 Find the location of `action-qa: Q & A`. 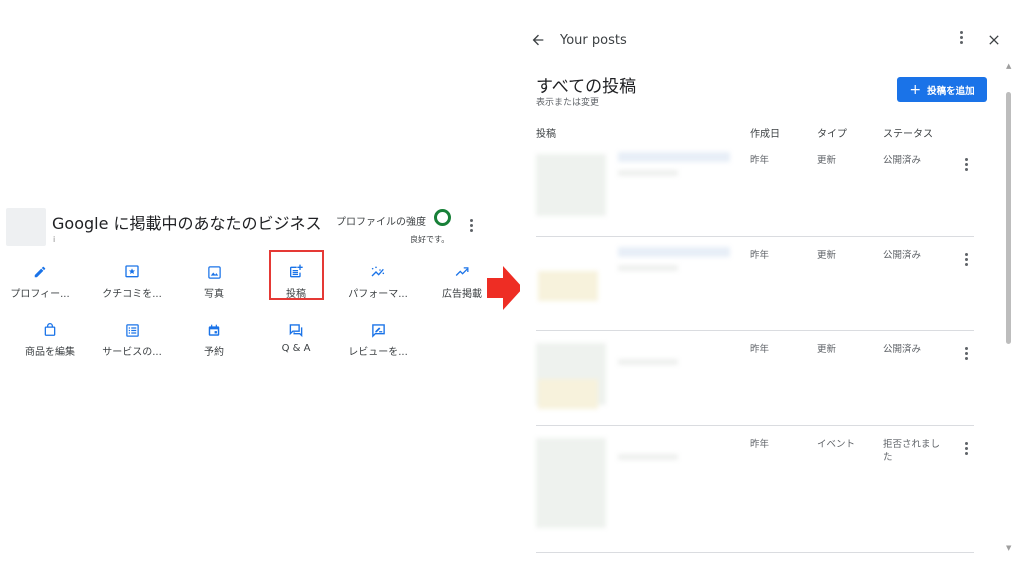

action-qa: Q & A is located at coordinates (296, 337).